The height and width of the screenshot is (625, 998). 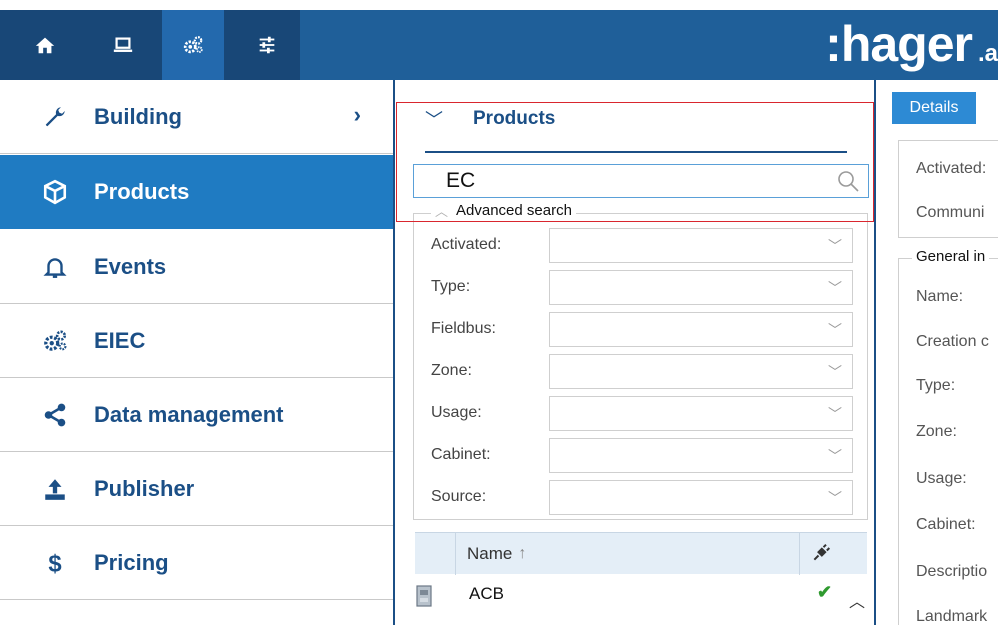 I want to click on row-name: ACB, so click(x=486, y=593).